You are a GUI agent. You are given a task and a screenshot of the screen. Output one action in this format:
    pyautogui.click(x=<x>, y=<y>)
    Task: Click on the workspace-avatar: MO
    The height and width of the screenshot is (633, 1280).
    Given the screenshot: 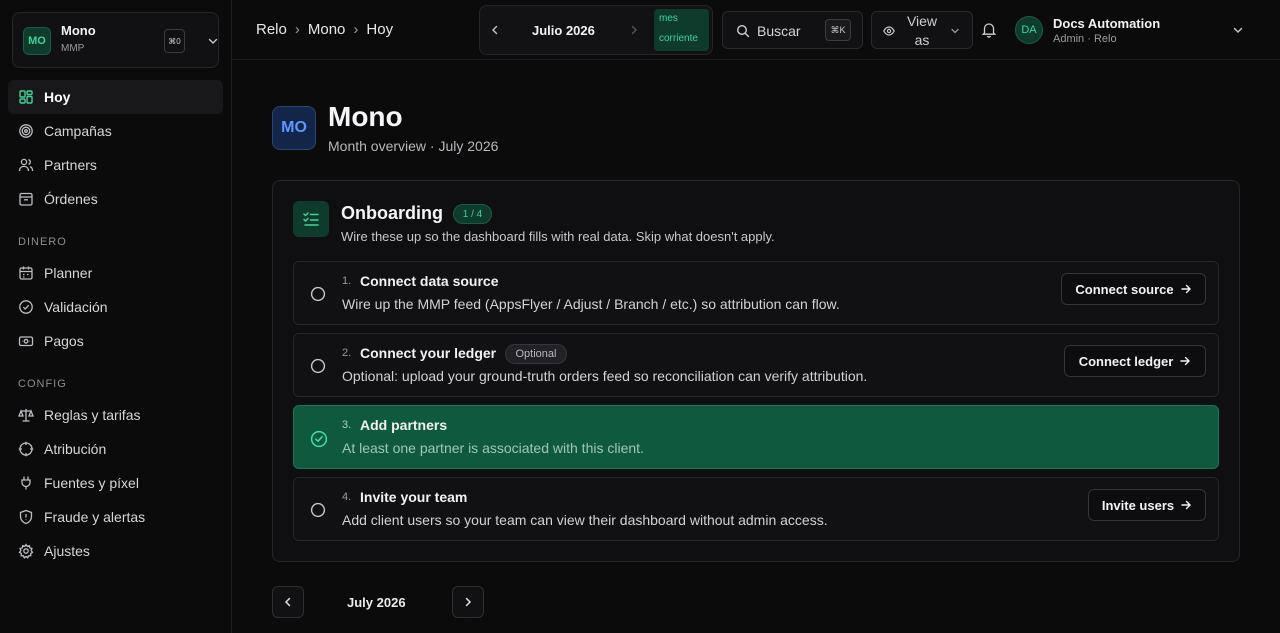 What is the action you would take?
    pyautogui.click(x=37, y=41)
    